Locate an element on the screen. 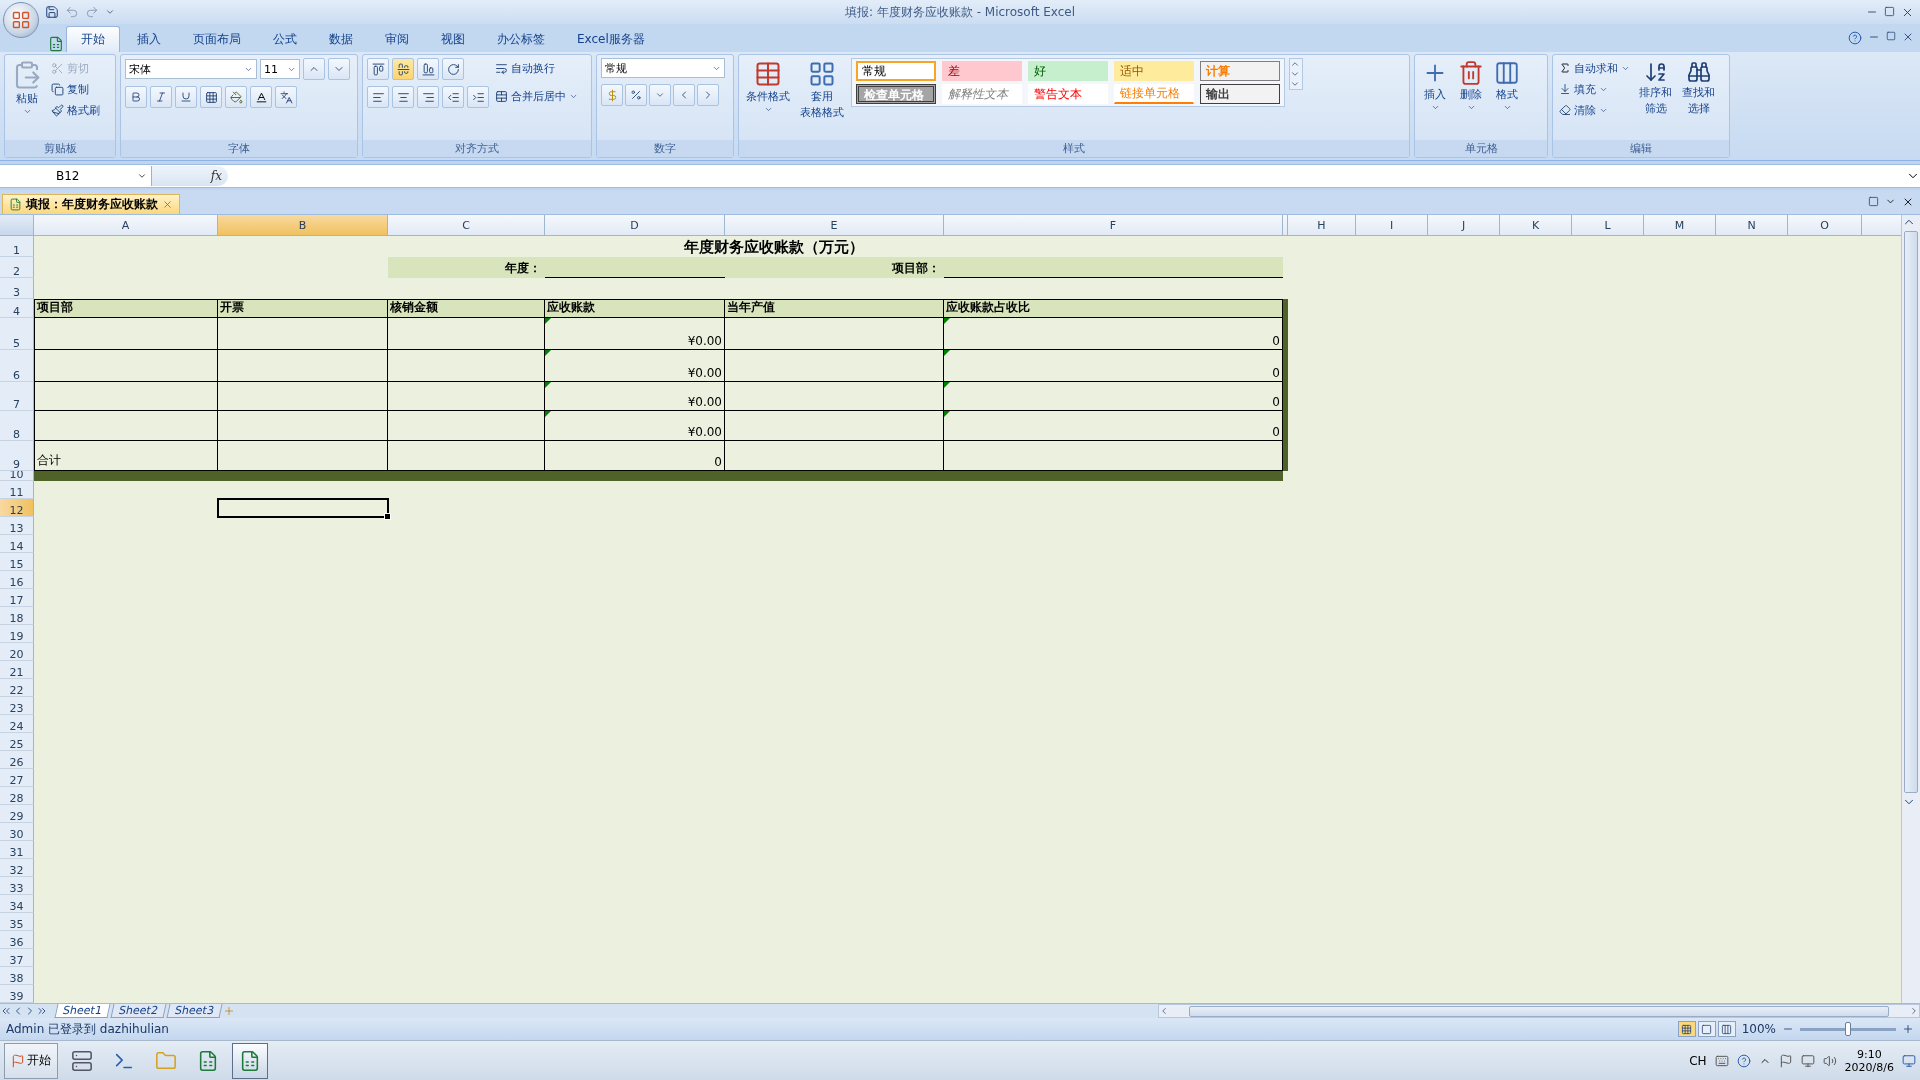 The width and height of the screenshot is (1920, 1080). row-header: 27 is located at coordinates (17, 778).